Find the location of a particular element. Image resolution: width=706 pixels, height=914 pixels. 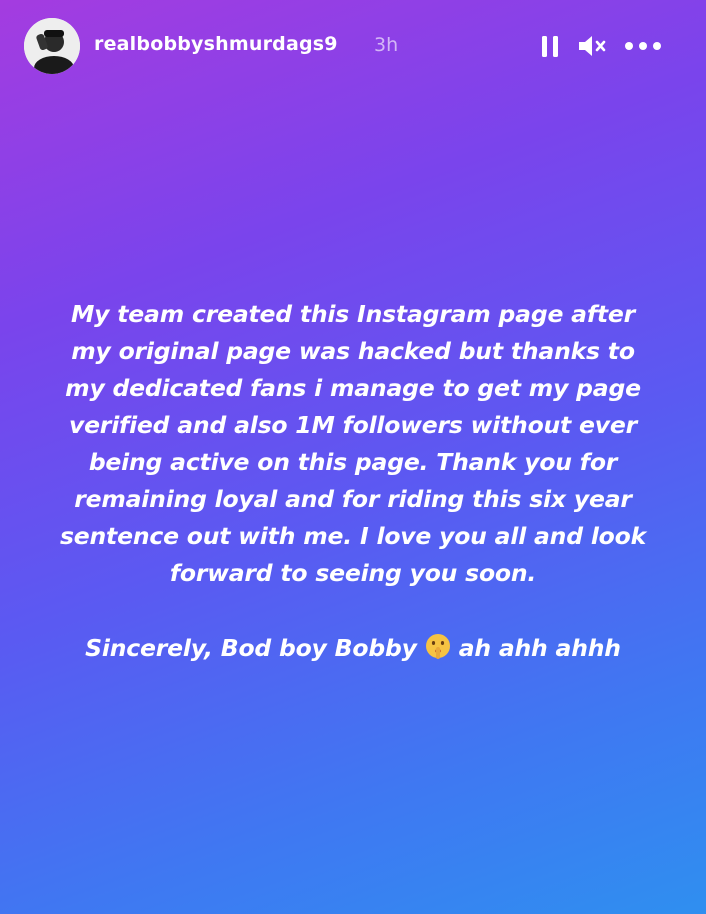

signoff-suffix: ah ahh ahhh is located at coordinates (539, 648).